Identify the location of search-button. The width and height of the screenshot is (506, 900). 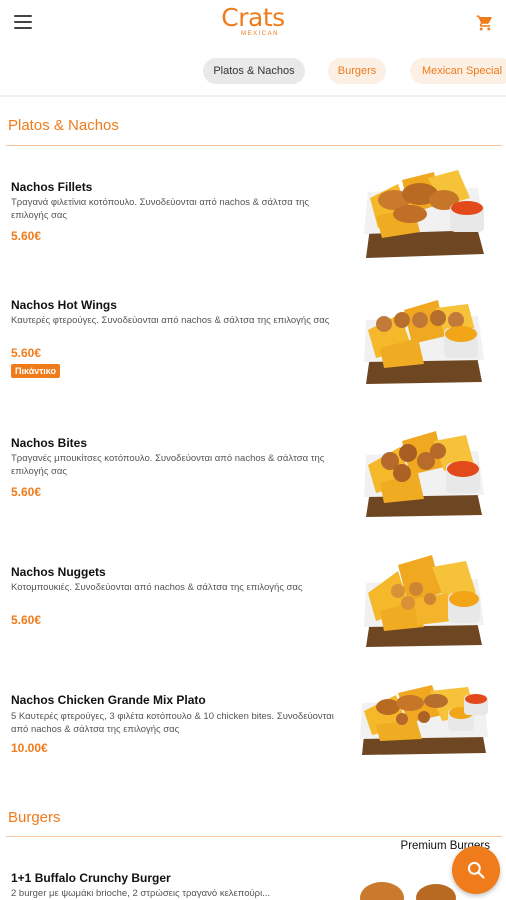
(476, 870).